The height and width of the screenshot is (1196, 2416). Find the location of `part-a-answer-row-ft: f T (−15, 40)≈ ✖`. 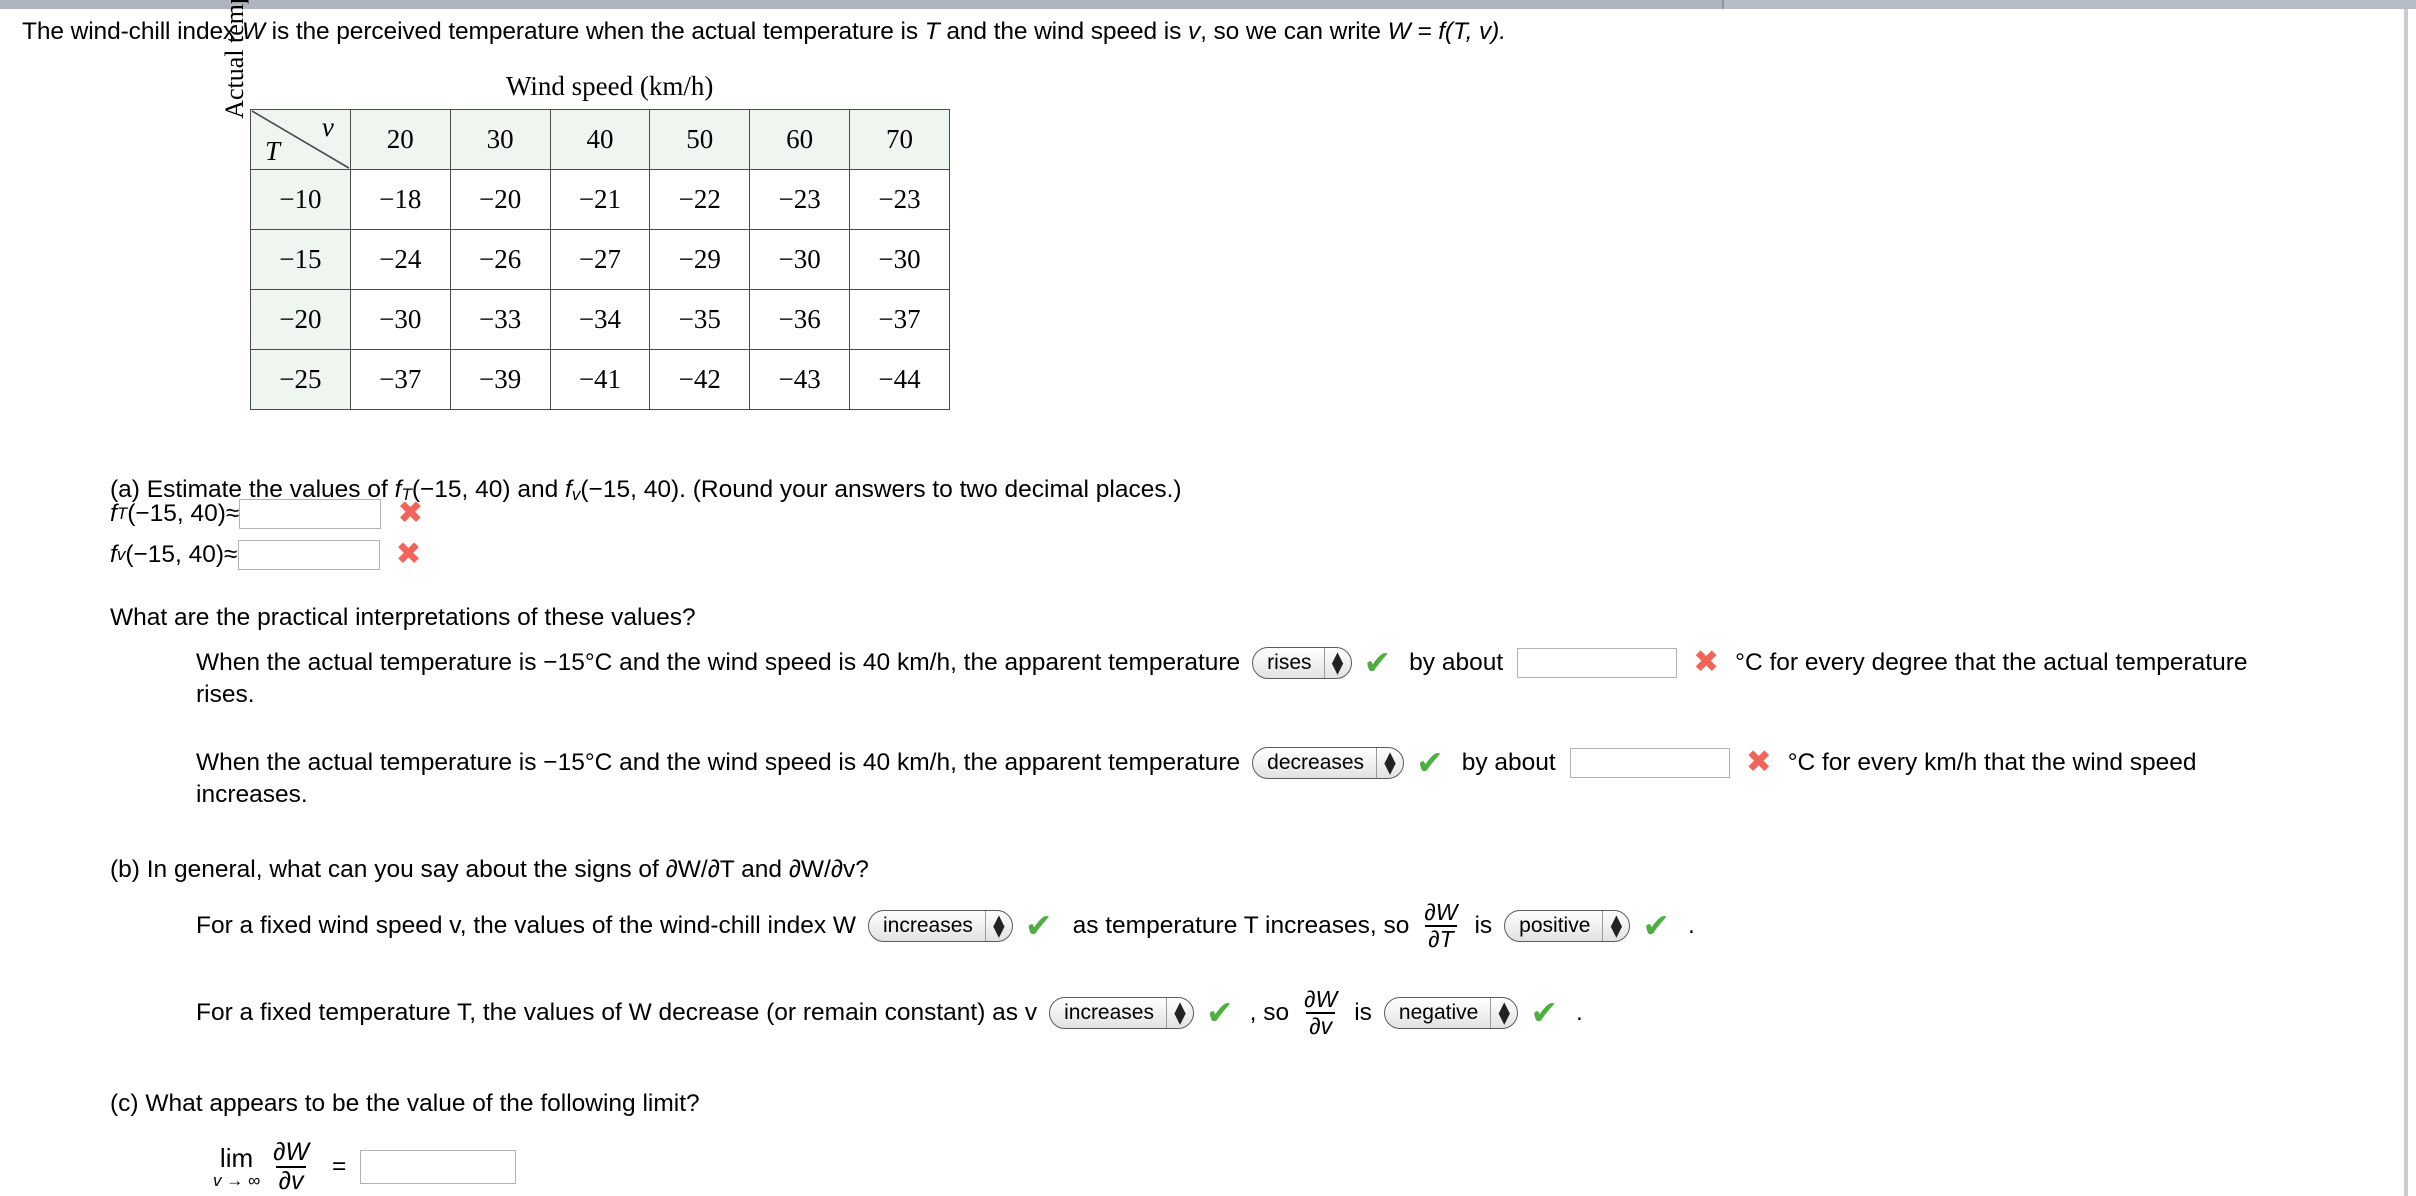

part-a-answer-row-ft: f T (−15, 40)≈ ✖ is located at coordinates (266, 513).